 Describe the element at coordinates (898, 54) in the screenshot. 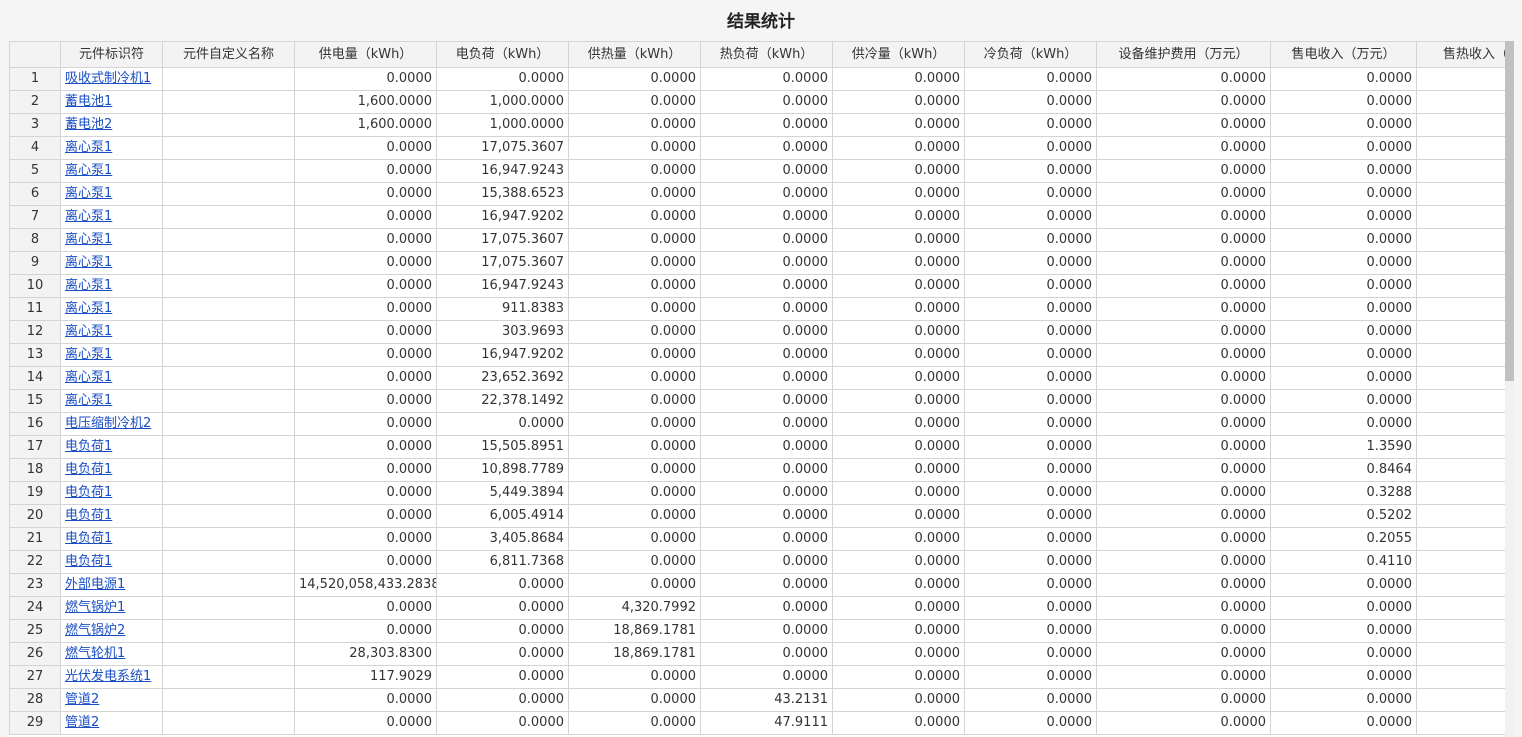

I see `column-header-cooling-supply: 供冷量（kWh）` at that location.